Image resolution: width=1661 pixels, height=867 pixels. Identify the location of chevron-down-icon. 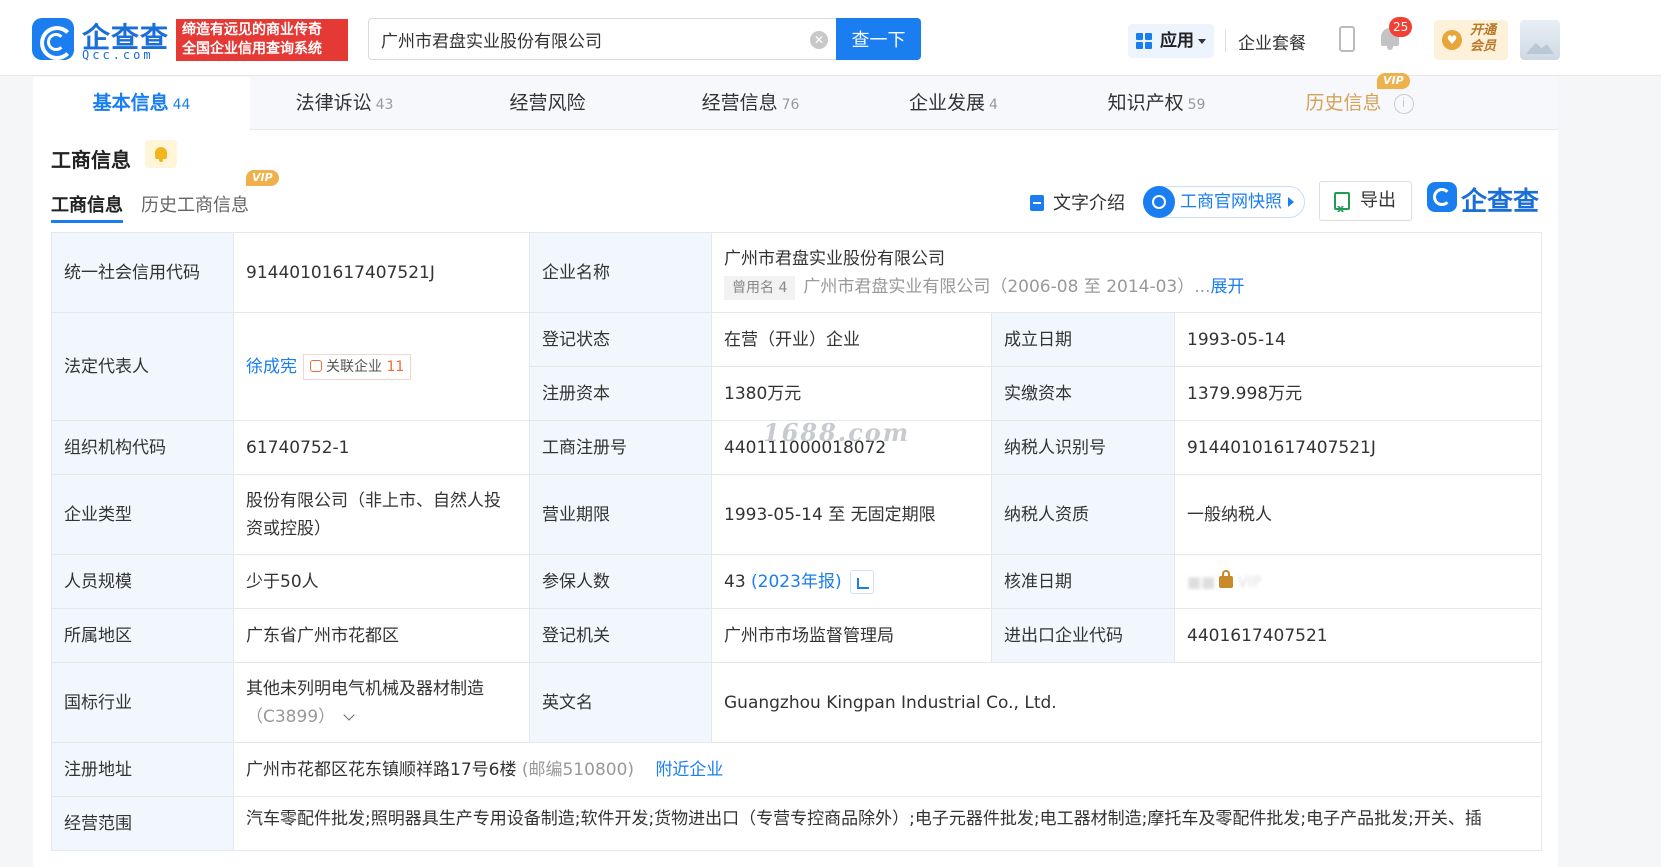
(349, 714).